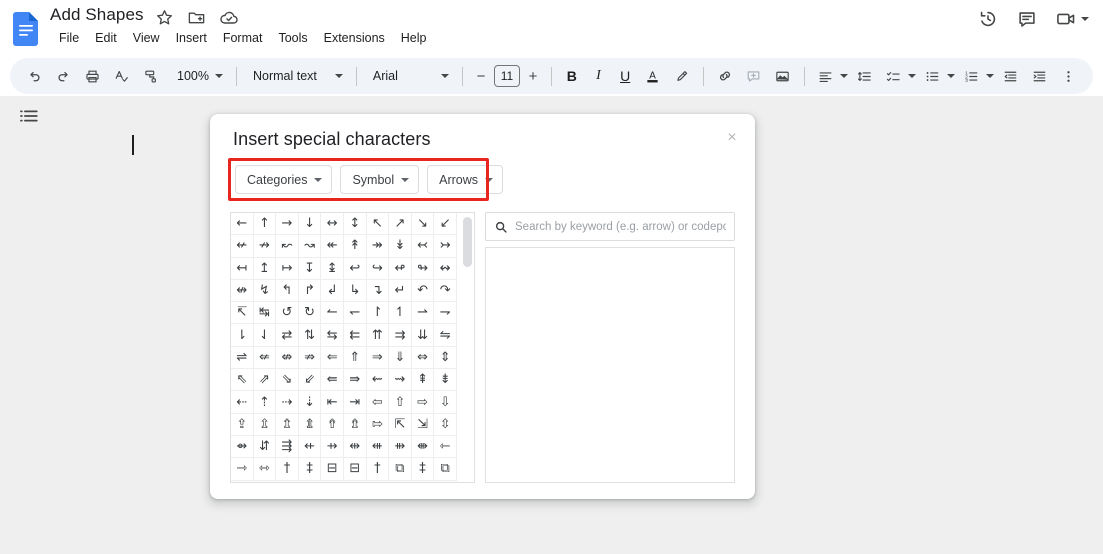 This screenshot has height=554, width=1103. Describe the element at coordinates (265, 291) in the screenshot. I see `character-cell: ↯` at that location.